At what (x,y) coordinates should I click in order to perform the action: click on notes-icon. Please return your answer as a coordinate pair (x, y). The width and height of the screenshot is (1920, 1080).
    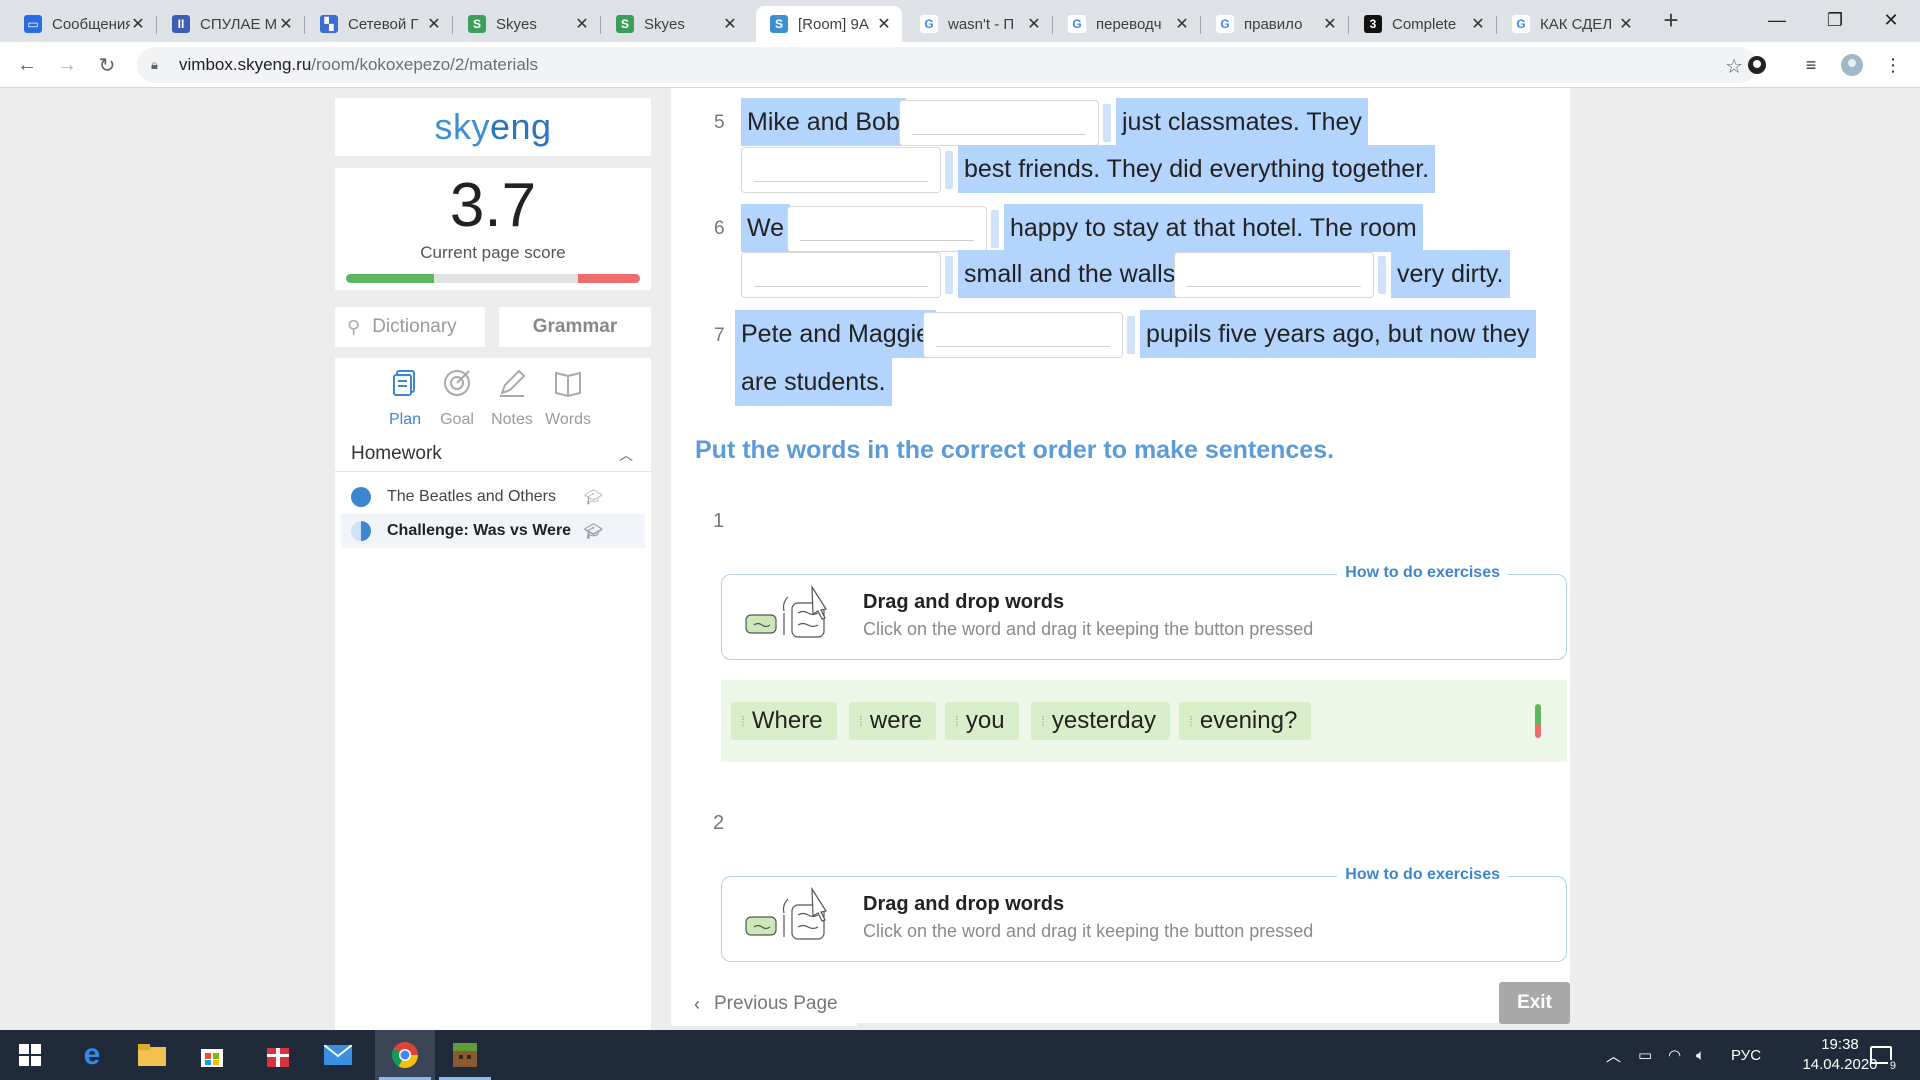
    Looking at the image, I should click on (513, 383).